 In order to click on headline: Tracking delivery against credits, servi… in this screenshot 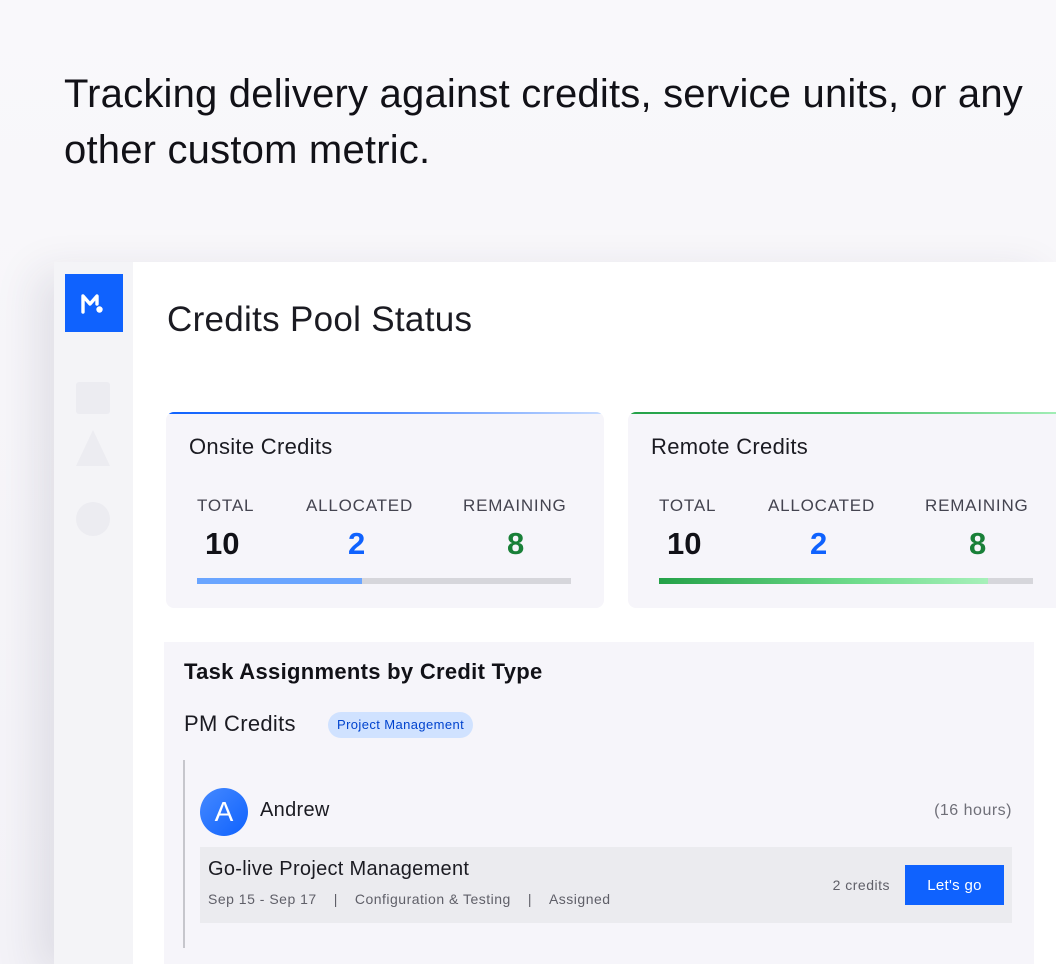, I will do `click(543, 122)`.